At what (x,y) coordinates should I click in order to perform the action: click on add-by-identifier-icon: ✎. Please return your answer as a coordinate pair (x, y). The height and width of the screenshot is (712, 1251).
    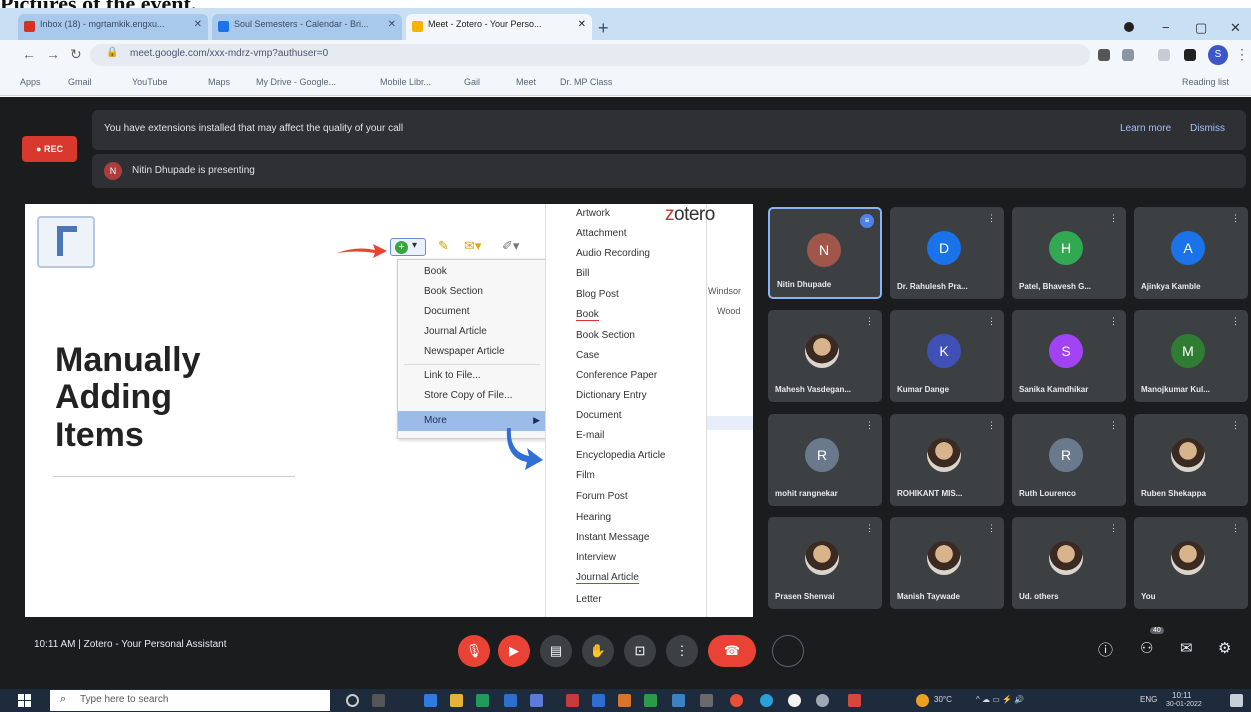
    Looking at the image, I should click on (443, 247).